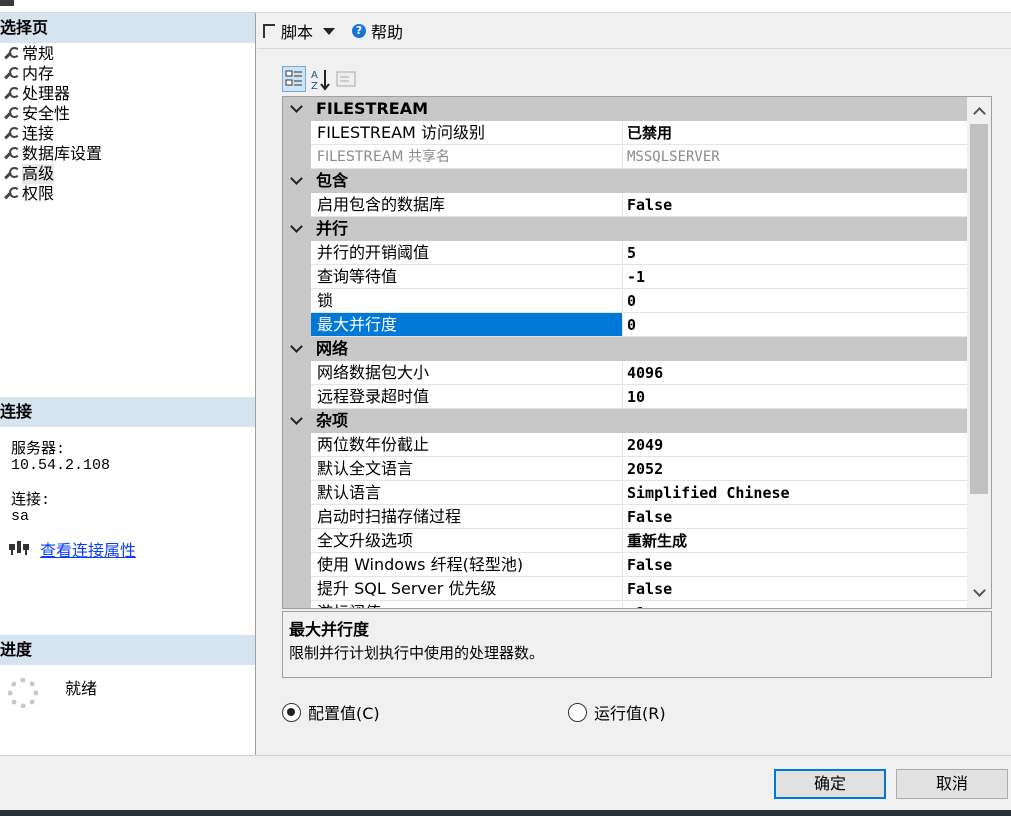 Image resolution: width=1011 pixels, height=816 pixels. Describe the element at coordinates (467, 373) in the screenshot. I see `property-name: 网络数据包大小` at that location.